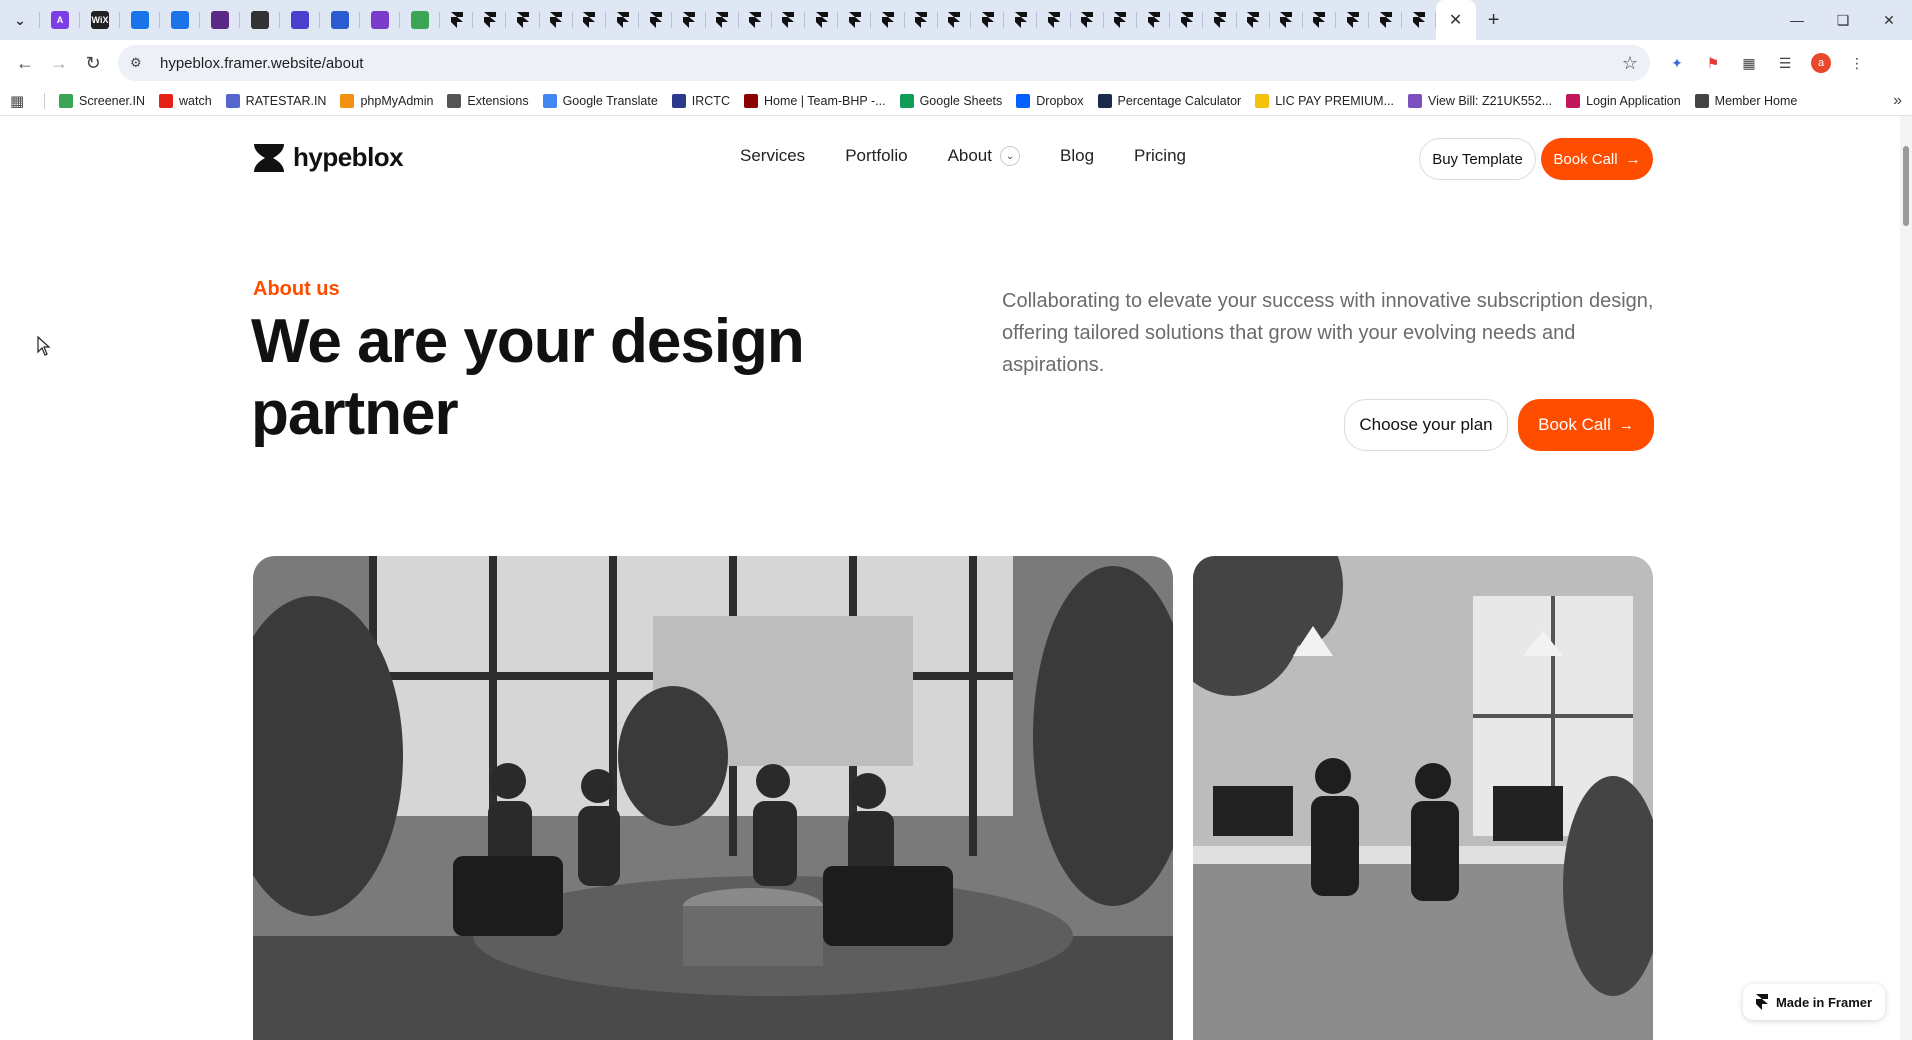 The image size is (1912, 1040). I want to click on scrollbar, so click(1906, 578).